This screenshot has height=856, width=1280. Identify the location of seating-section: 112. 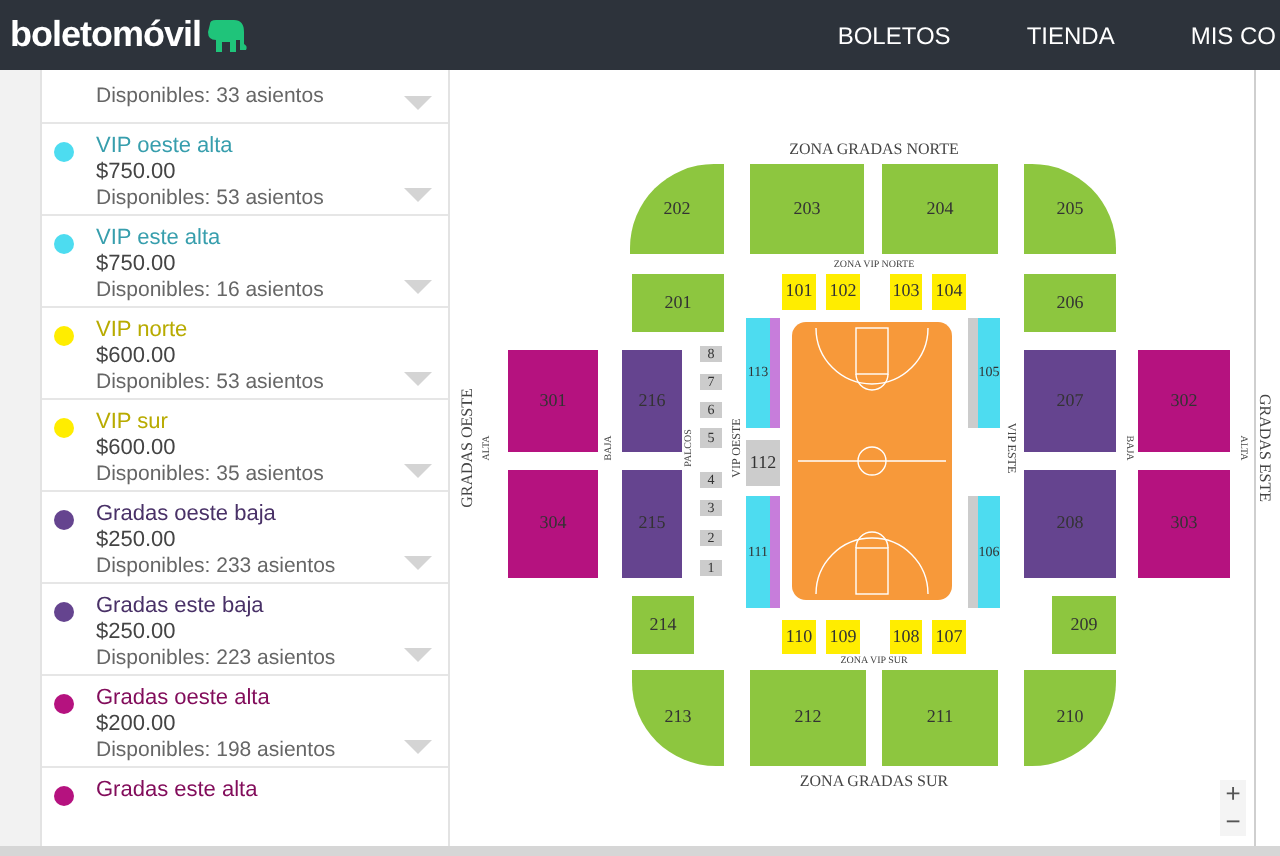
(763, 463).